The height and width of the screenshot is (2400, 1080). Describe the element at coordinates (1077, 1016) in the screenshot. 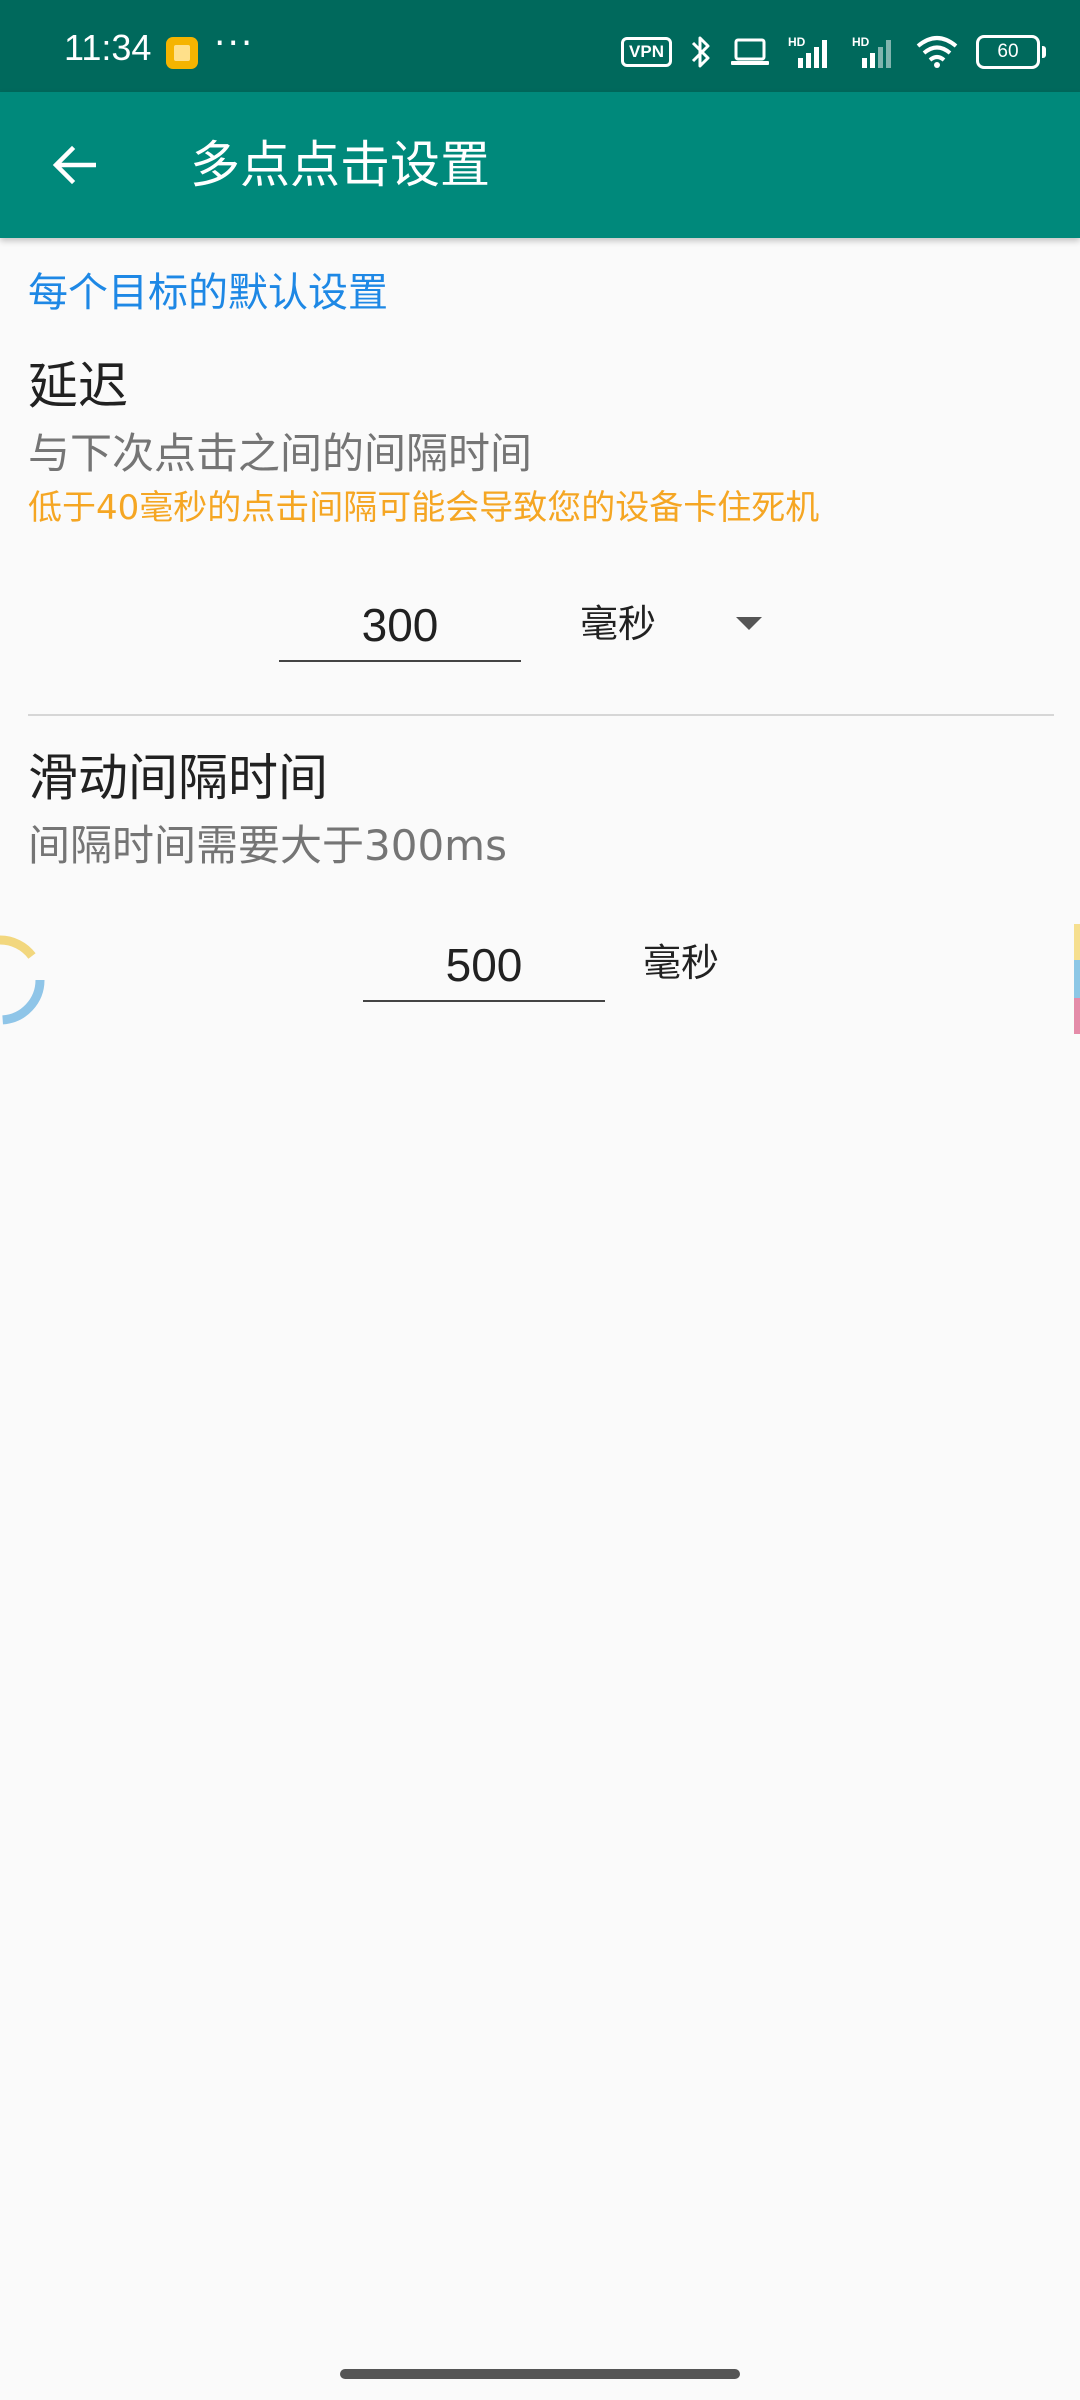

I see `edge-color-strip-pink` at that location.